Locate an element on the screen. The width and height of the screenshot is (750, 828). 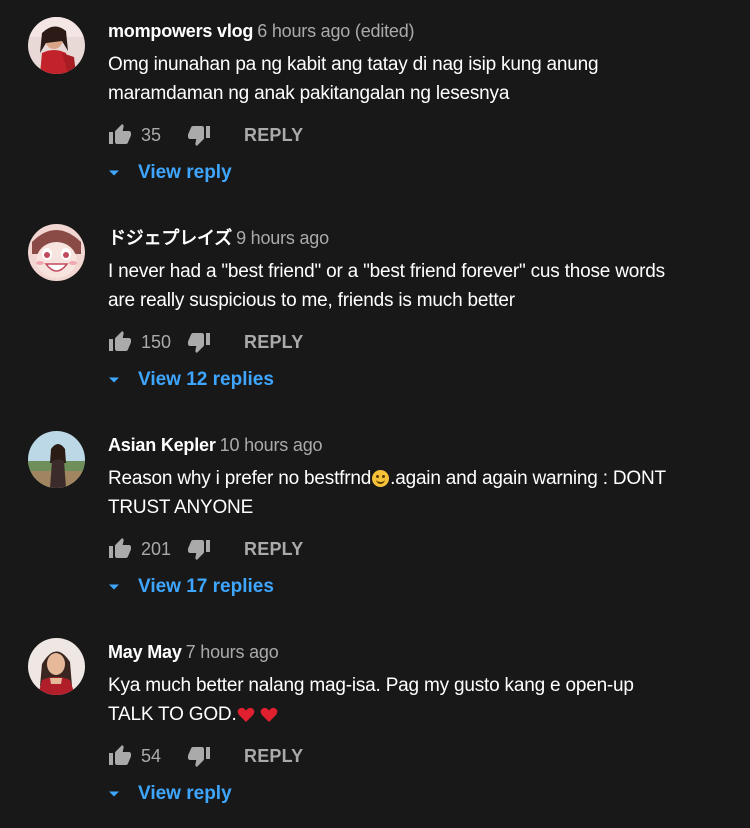
comment-actions: 201 REPLY is located at coordinates (205, 549).